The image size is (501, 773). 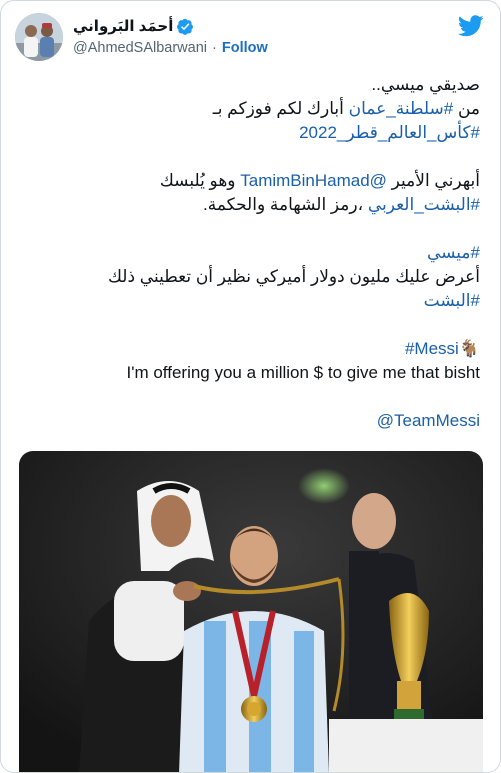 I want to click on p2-line1: أبهرني الأمير @TamimBinHamad وهو يُلبسك, so click(x=249, y=181).